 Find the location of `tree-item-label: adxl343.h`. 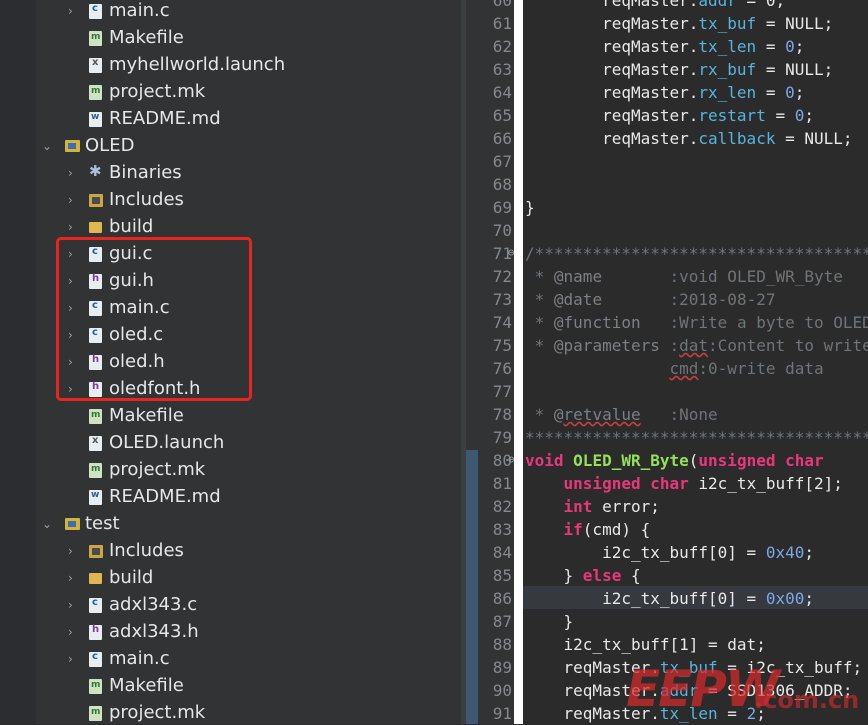

tree-item-label: adxl343.h is located at coordinates (154, 631).